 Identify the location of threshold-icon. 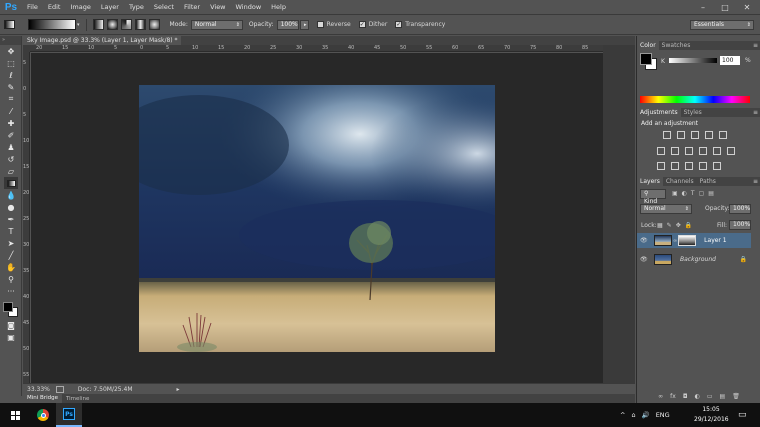
(689, 166).